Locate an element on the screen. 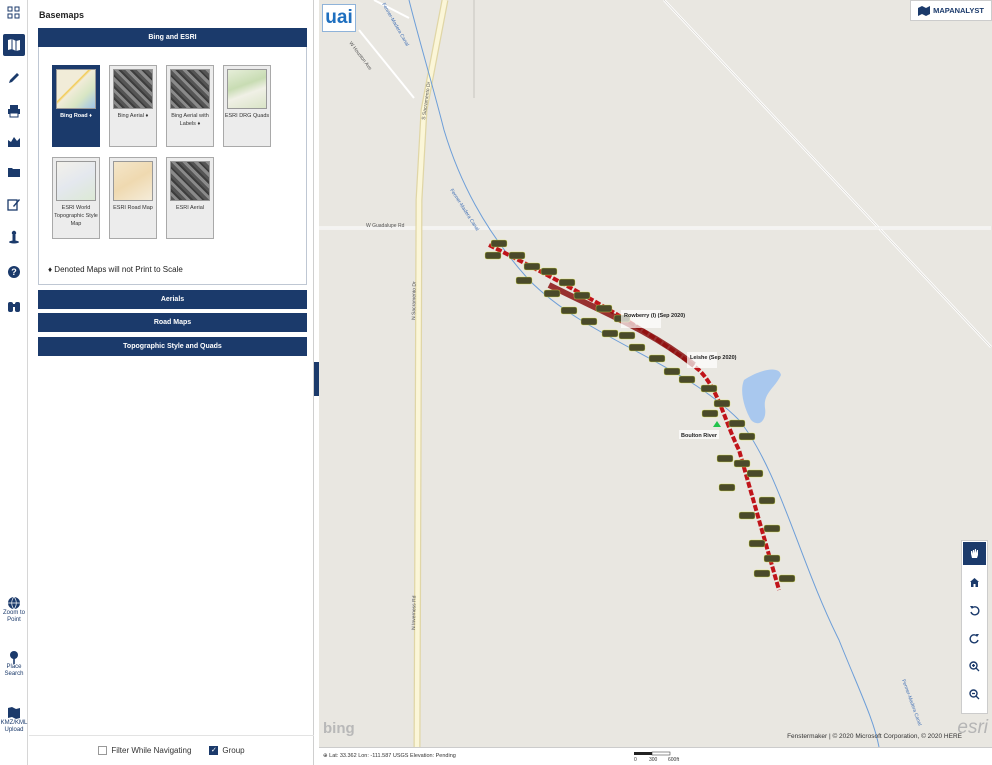 Image resolution: width=992 pixels, height=765 pixels. filter-while-navigating-checkbox: Filter While Navigating is located at coordinates (144, 750).